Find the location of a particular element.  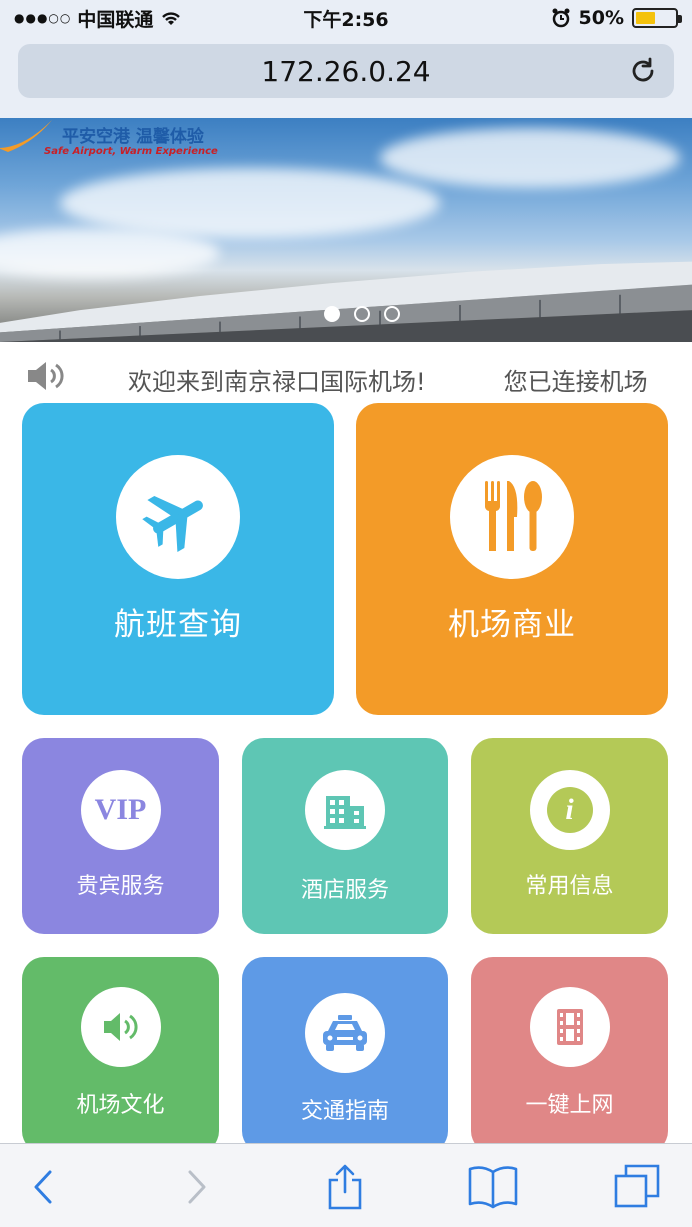

vip-icon-text: VIP is located at coordinates (120, 809).